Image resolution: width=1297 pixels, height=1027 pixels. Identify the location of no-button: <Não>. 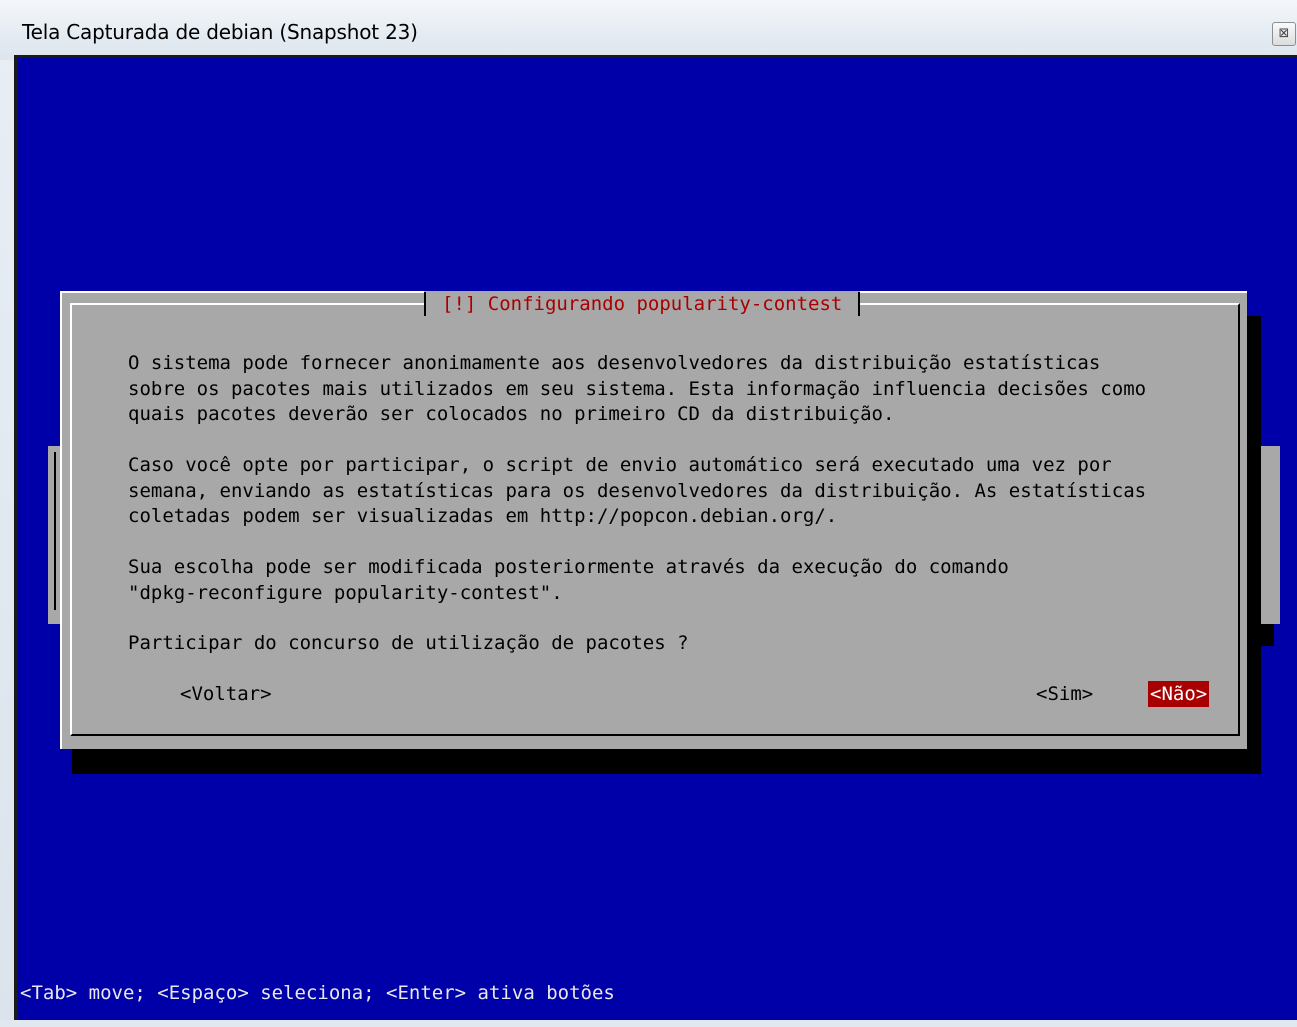
(1179, 694).